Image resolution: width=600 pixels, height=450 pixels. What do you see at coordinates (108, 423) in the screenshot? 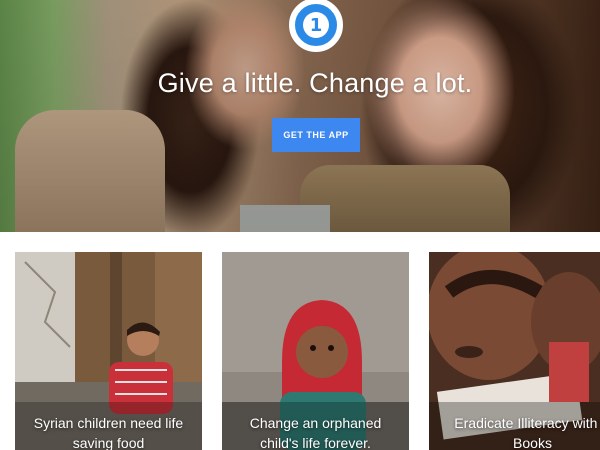
I see `card-title-line-1: Syrian children need life` at bounding box center [108, 423].